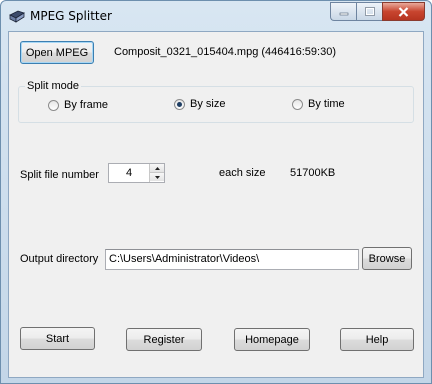  What do you see at coordinates (387, 258) in the screenshot?
I see `browse-button: Browse` at bounding box center [387, 258].